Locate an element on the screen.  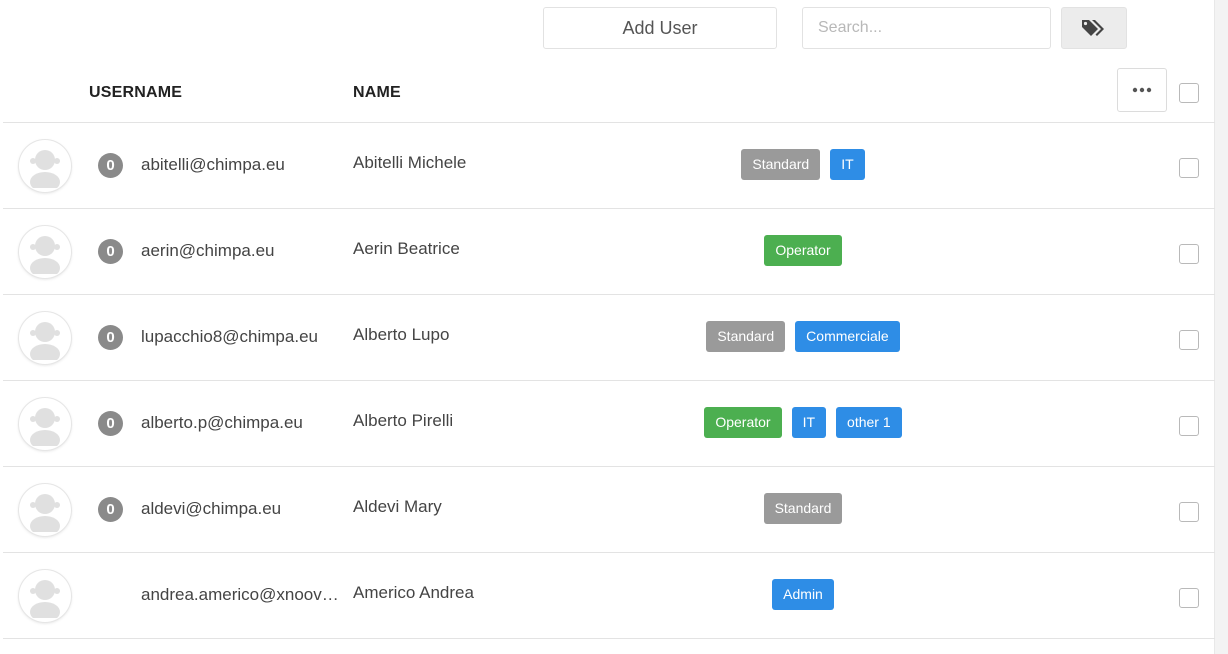
table-header: USERNAME NAME is located at coordinates (609, 93).